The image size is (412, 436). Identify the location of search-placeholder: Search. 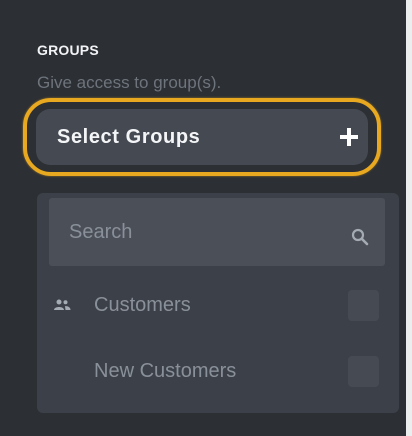
(101, 232).